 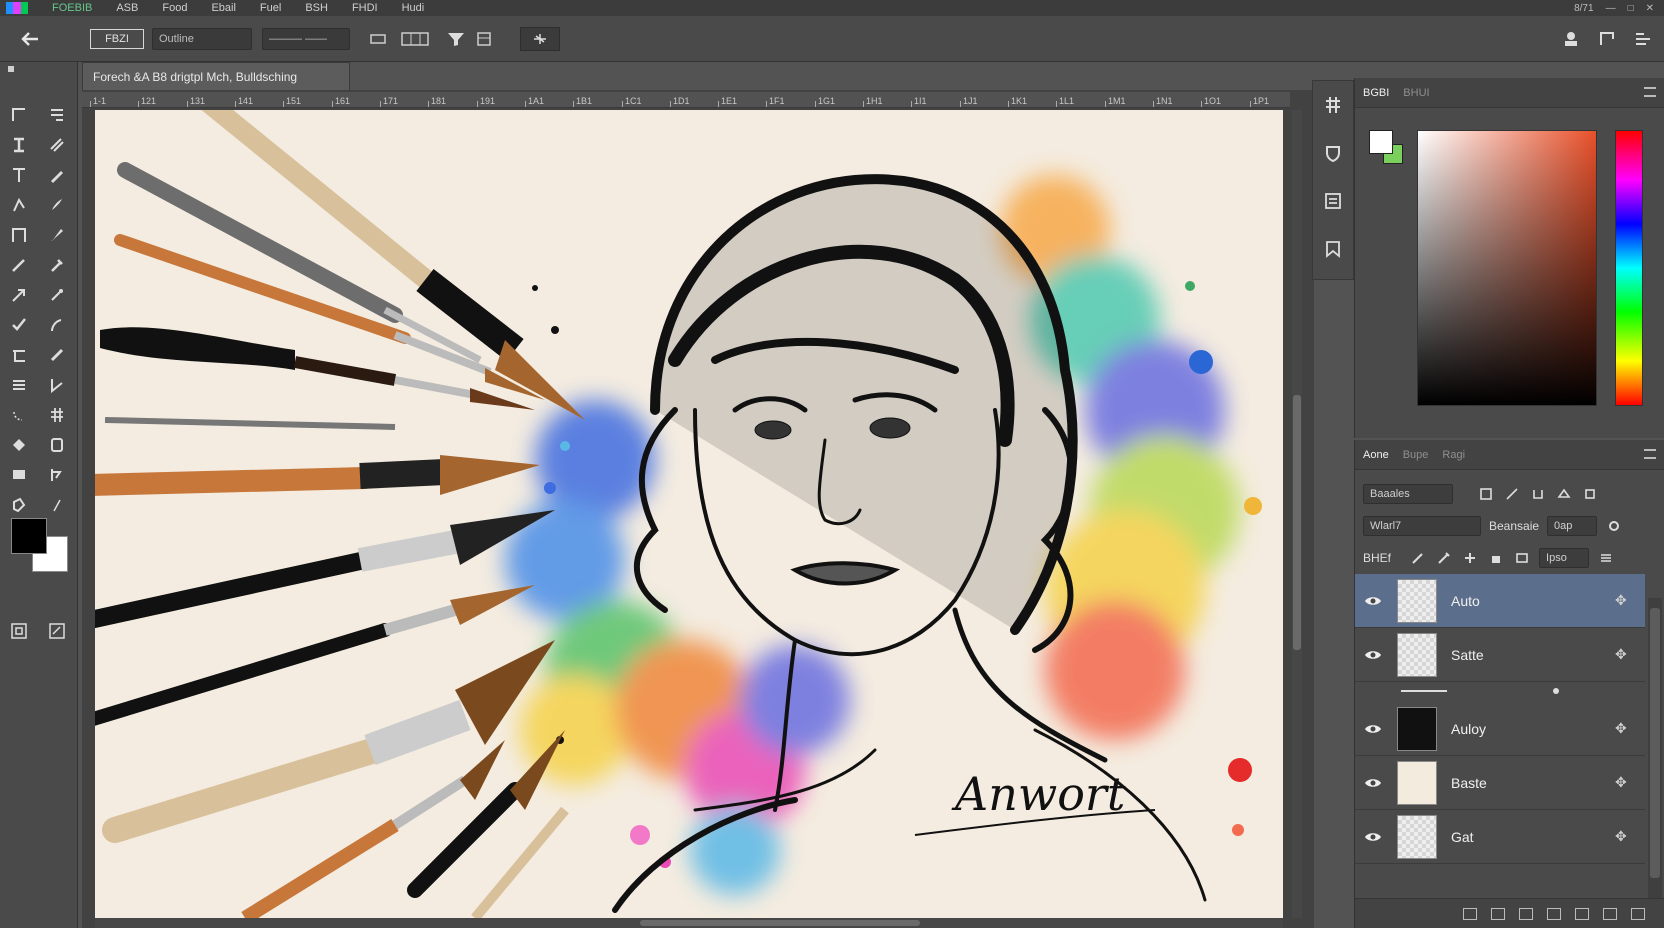 What do you see at coordinates (57, 115) in the screenshot?
I see `align-tool-icon` at bounding box center [57, 115].